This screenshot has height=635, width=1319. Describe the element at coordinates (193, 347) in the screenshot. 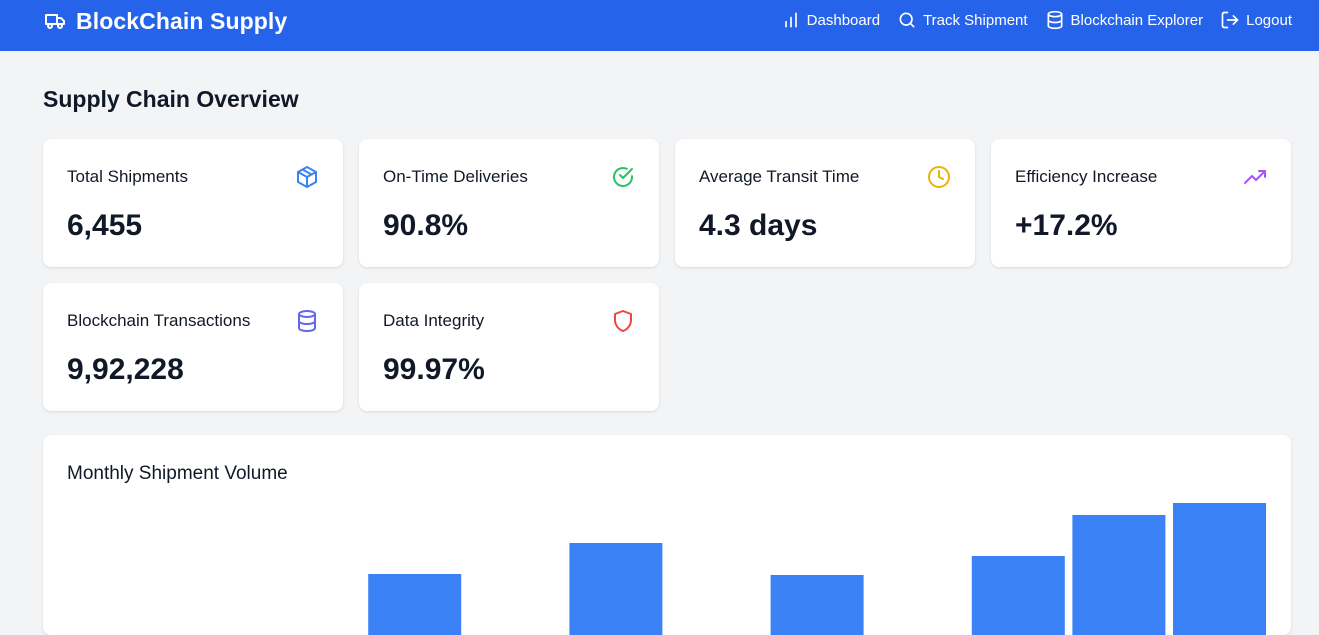

I see `stat-card-blockchain-transactions: Blockchain Transactions 9,92,228` at that location.